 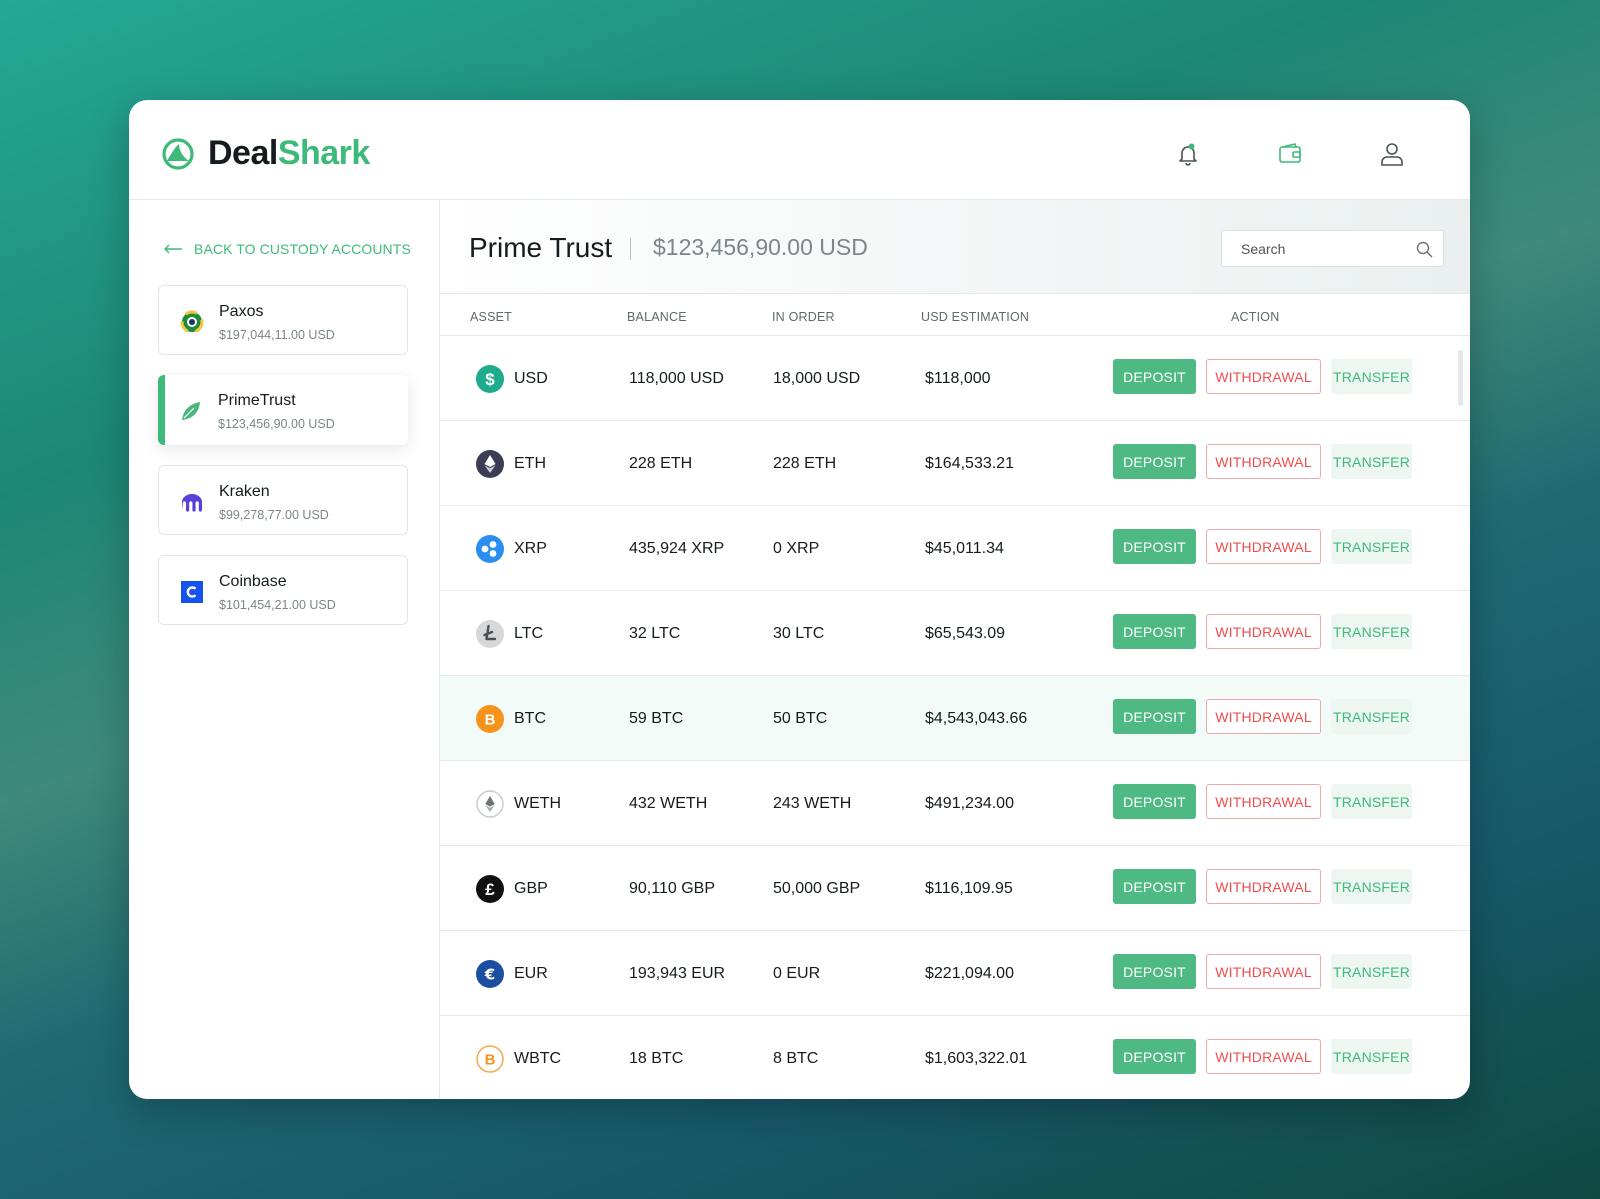 What do you see at coordinates (1392, 154) in the screenshot?
I see `user-icon` at bounding box center [1392, 154].